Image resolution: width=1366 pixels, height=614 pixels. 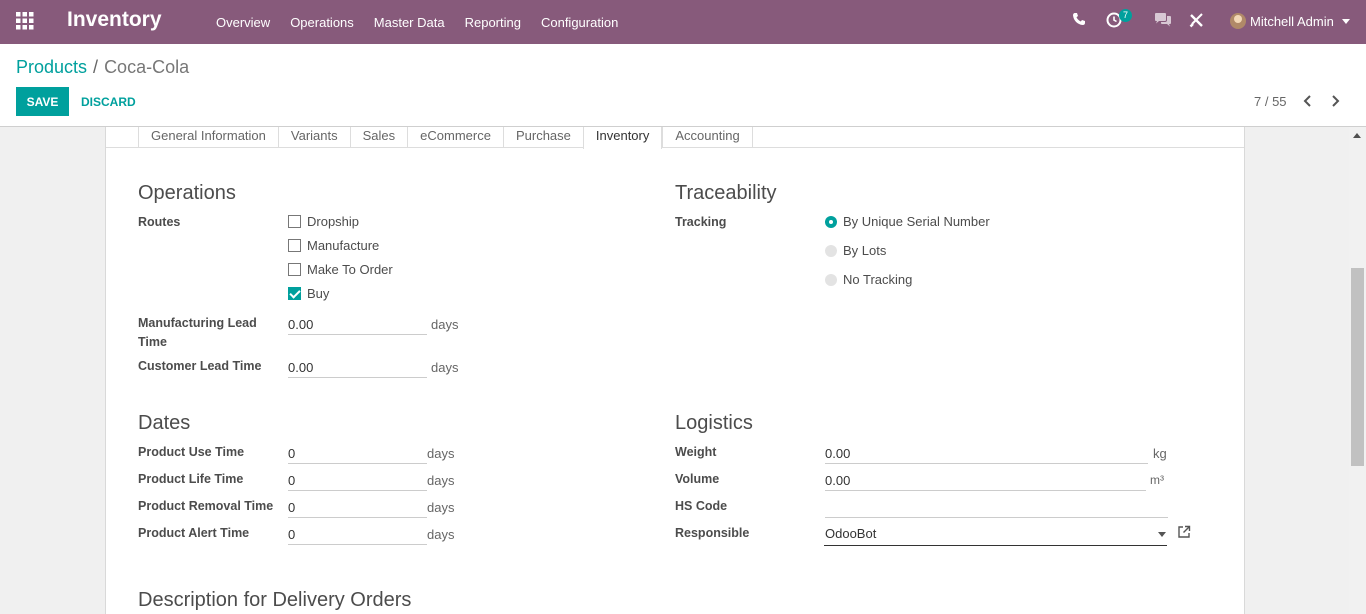 What do you see at coordinates (1357, 135) in the screenshot?
I see `scroll-up-icon` at bounding box center [1357, 135].